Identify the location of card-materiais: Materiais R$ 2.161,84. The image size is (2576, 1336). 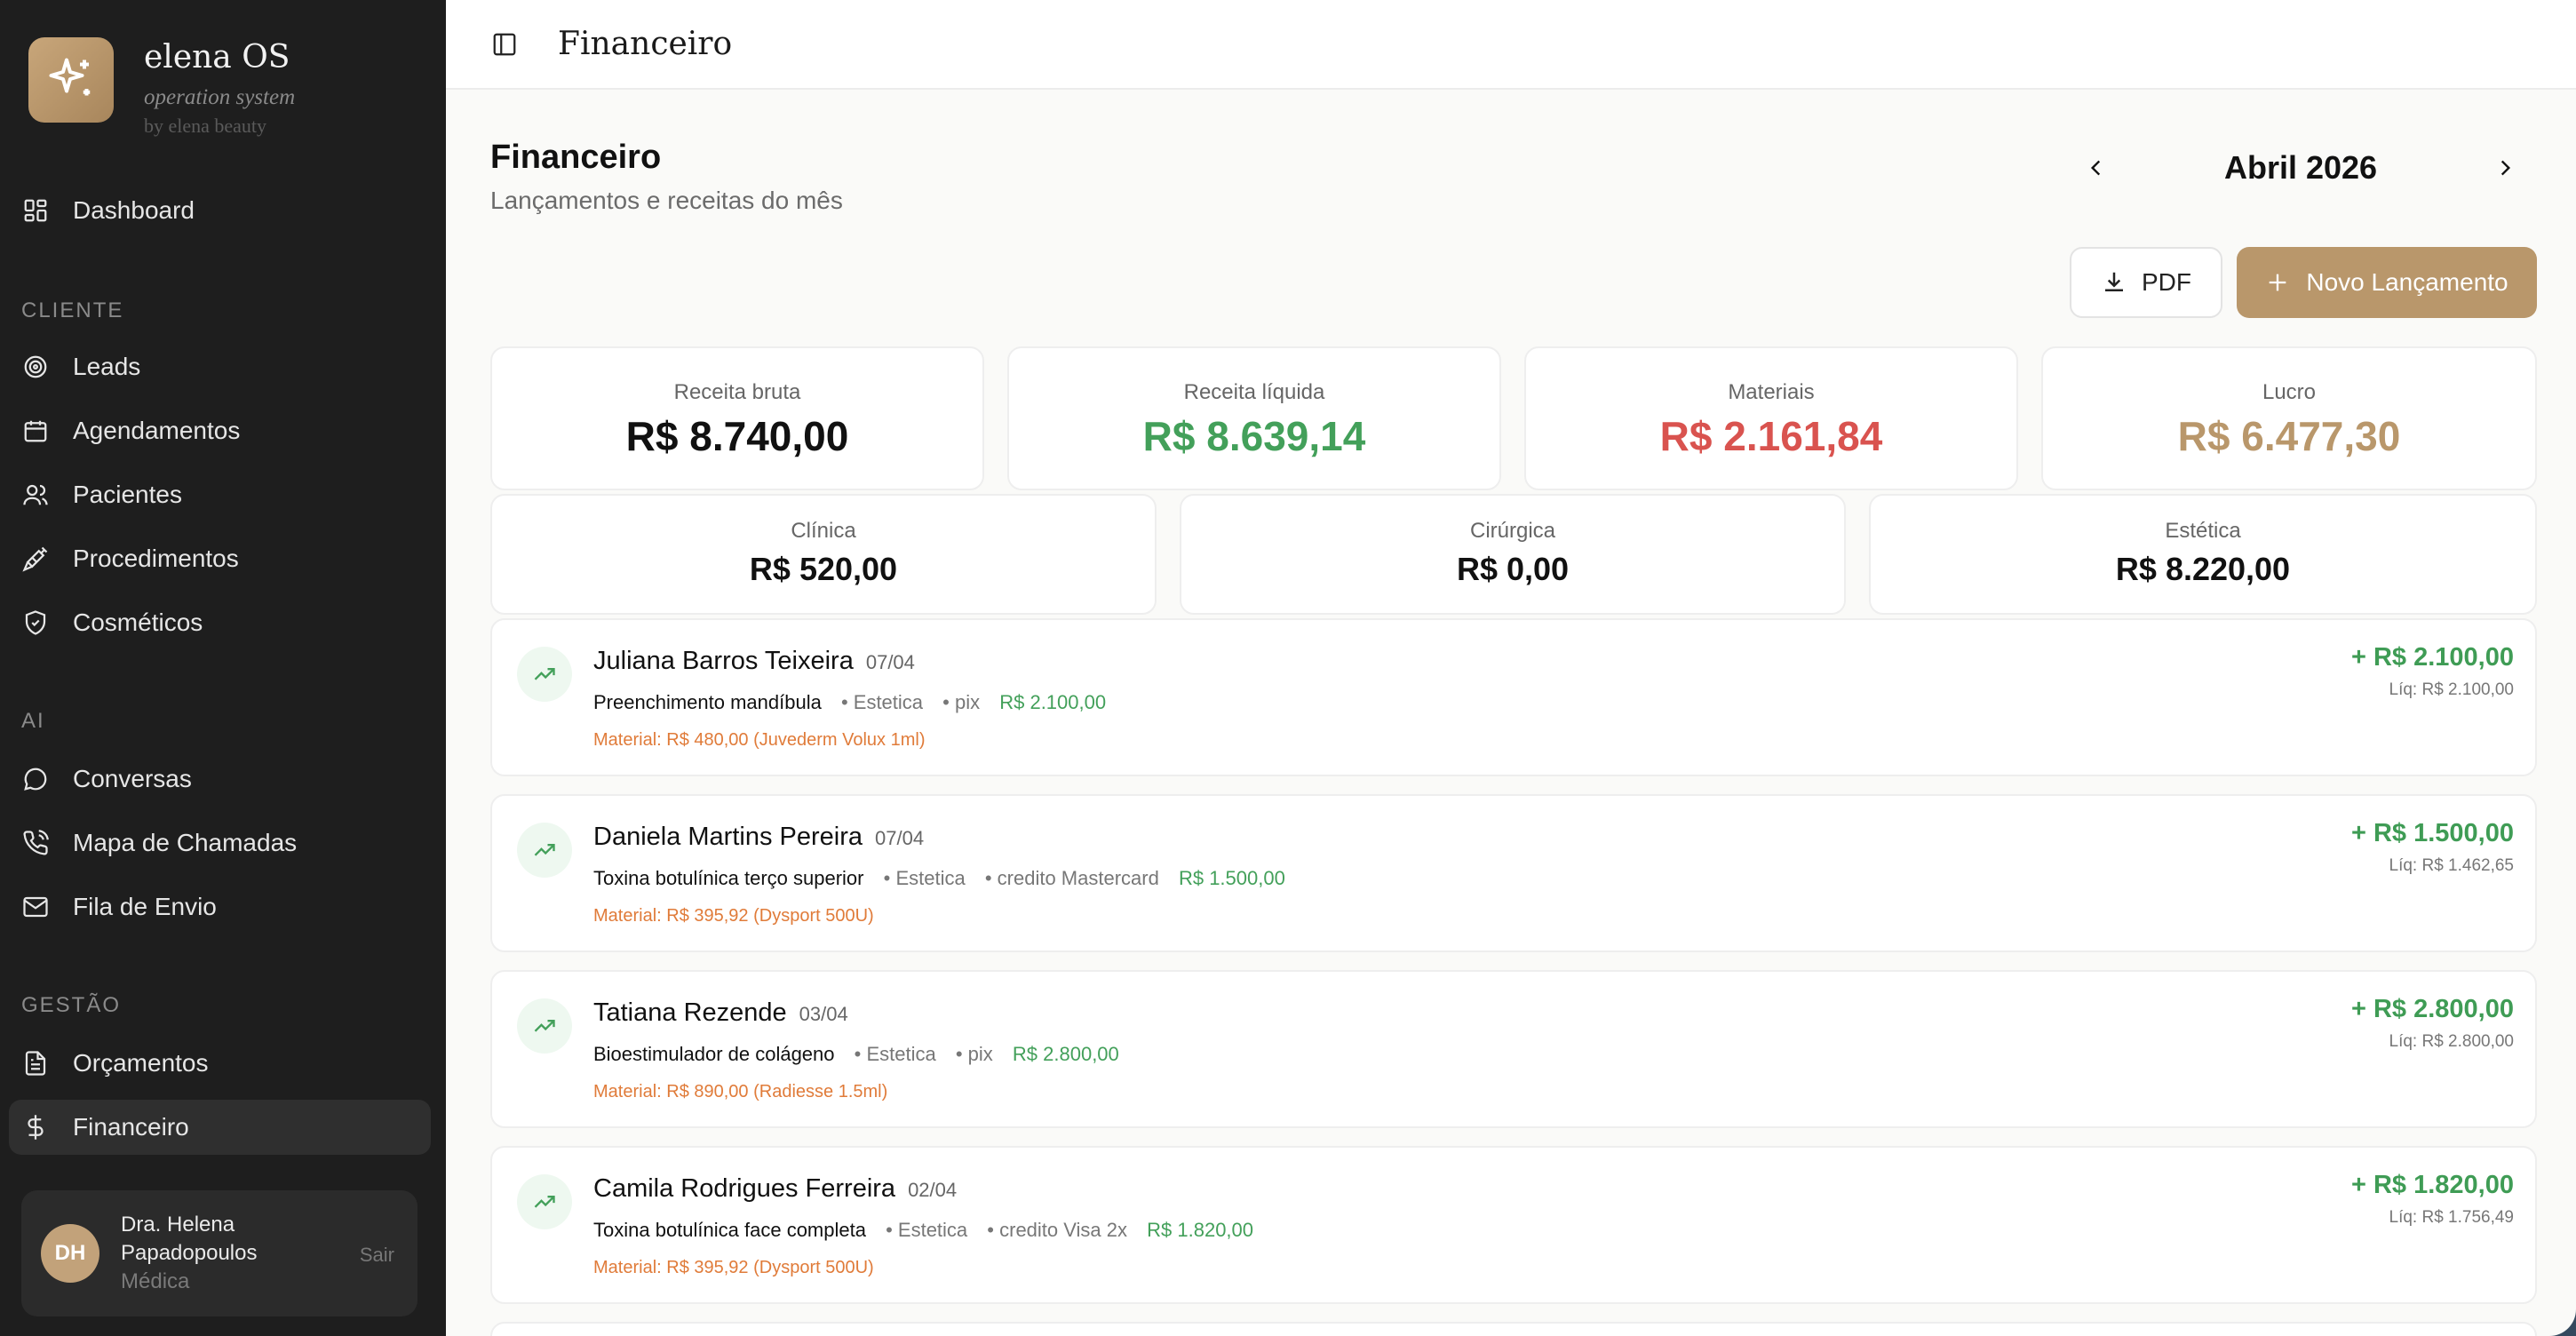
(1771, 418).